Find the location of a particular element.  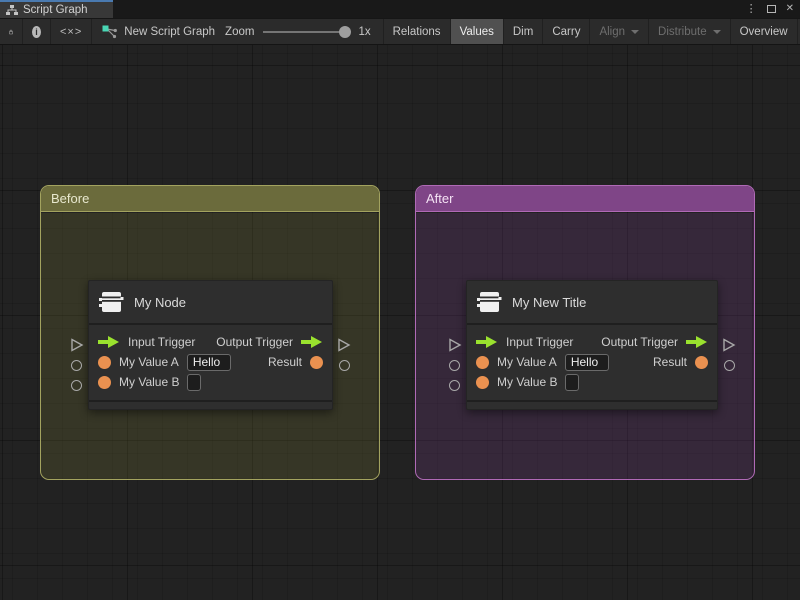

group-label: Before is located at coordinates (70, 198).